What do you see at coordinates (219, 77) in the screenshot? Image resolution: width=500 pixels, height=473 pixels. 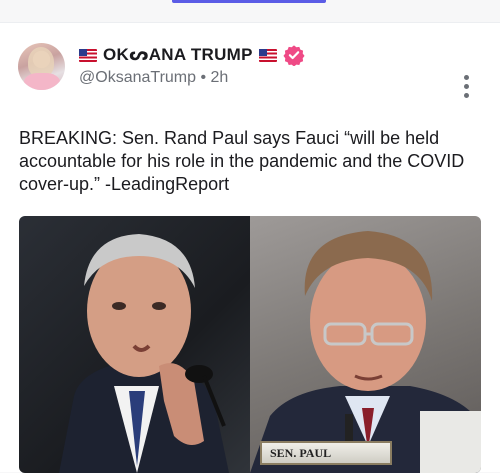 I see `post-time: 2h` at bounding box center [219, 77].